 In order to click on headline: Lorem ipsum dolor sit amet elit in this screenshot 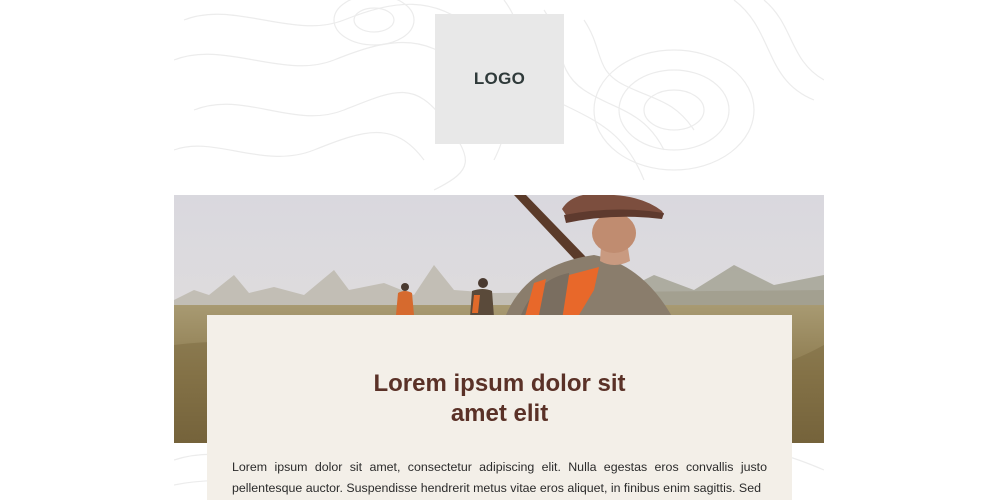, I will do `click(499, 399)`.